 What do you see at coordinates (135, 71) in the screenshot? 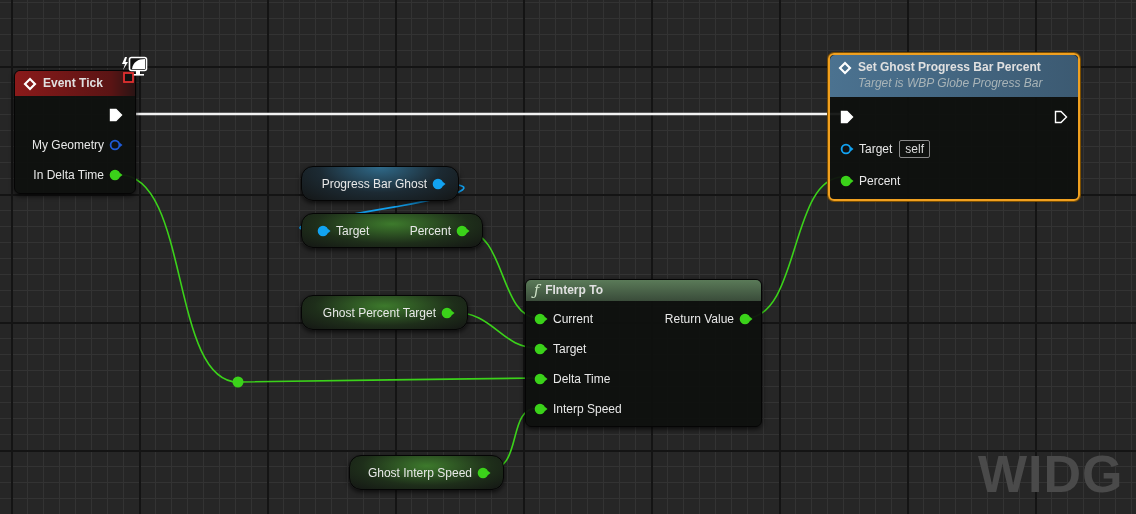
I see `replication-icon` at bounding box center [135, 71].